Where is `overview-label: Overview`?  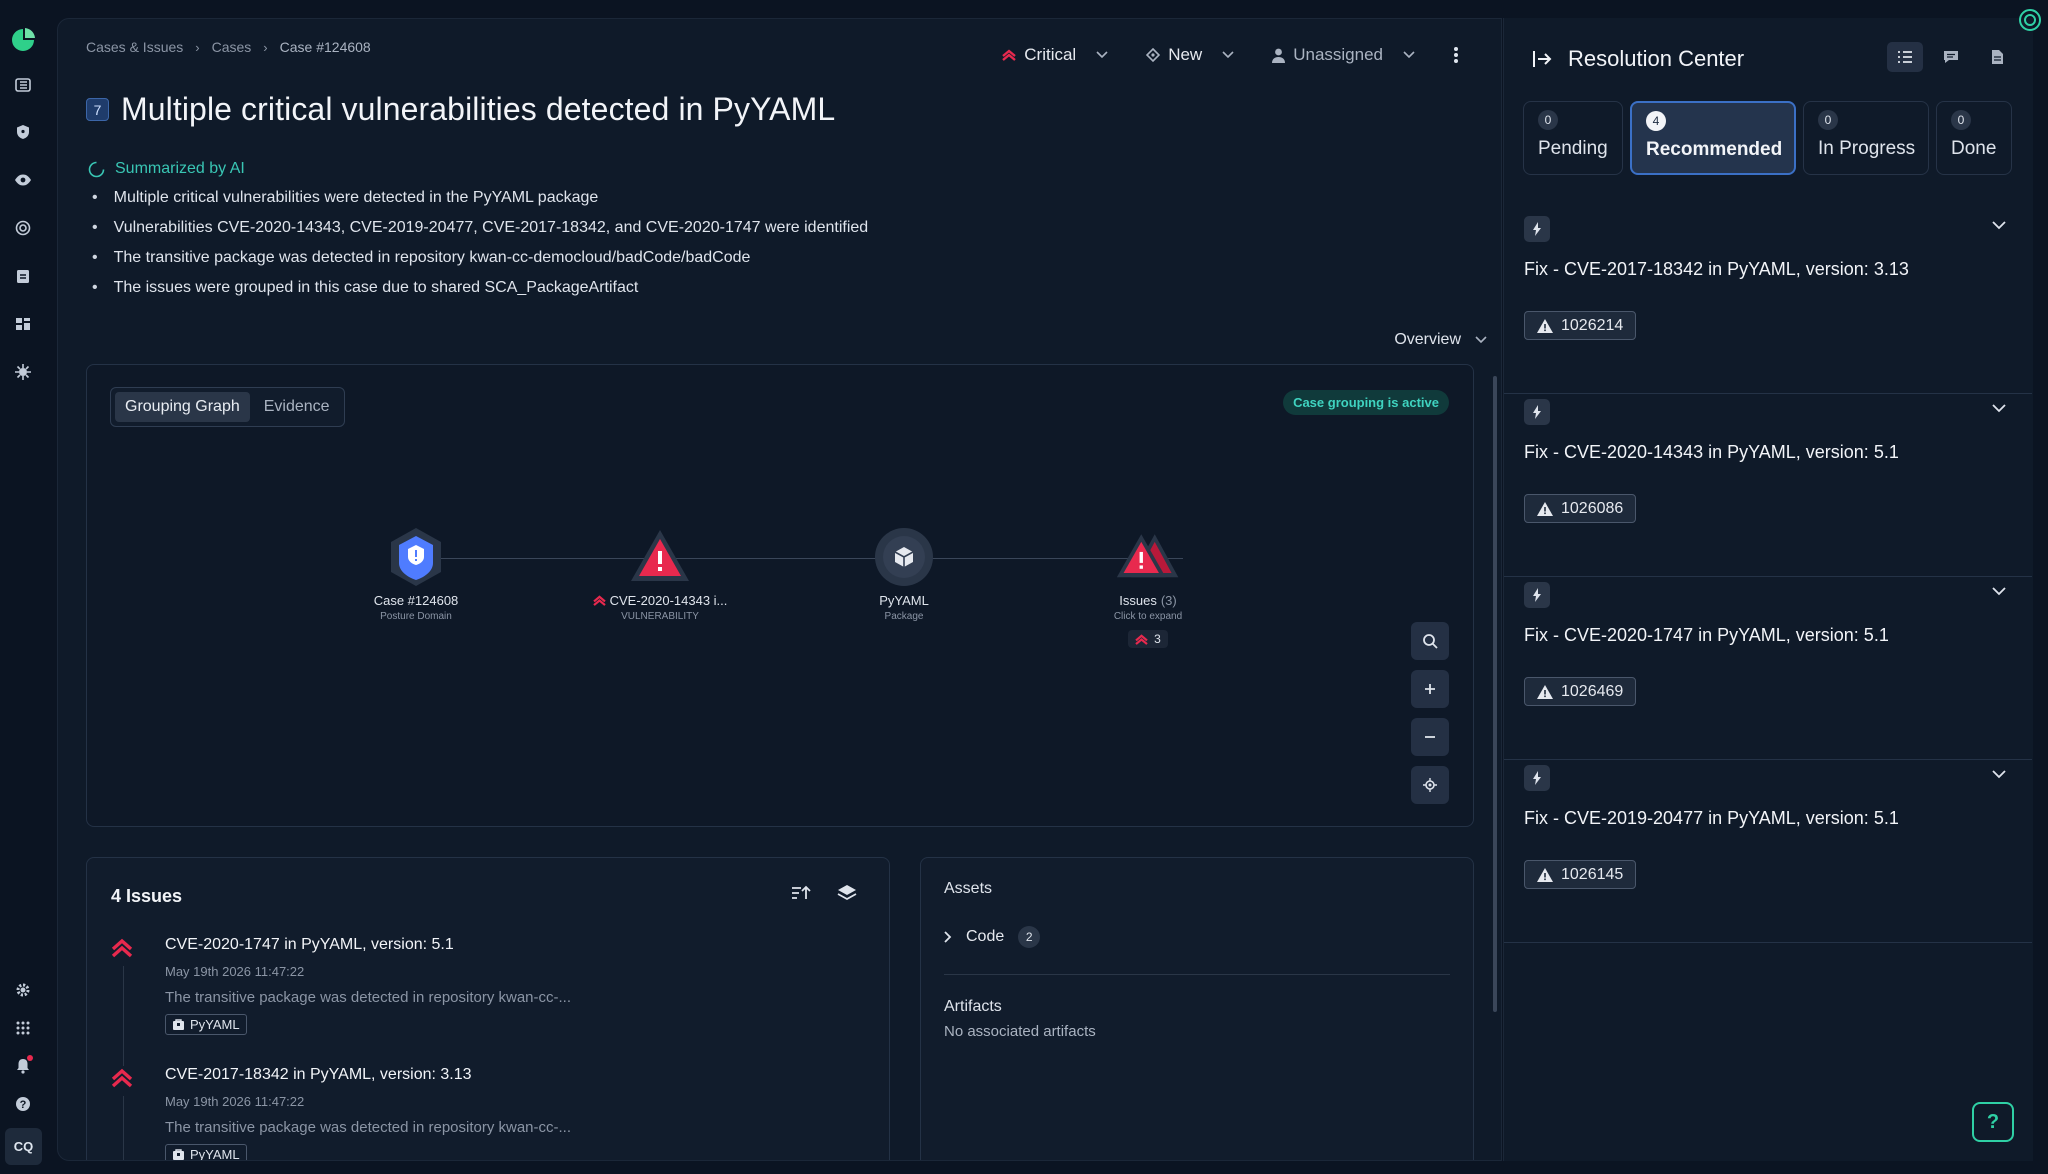 overview-label: Overview is located at coordinates (1427, 339).